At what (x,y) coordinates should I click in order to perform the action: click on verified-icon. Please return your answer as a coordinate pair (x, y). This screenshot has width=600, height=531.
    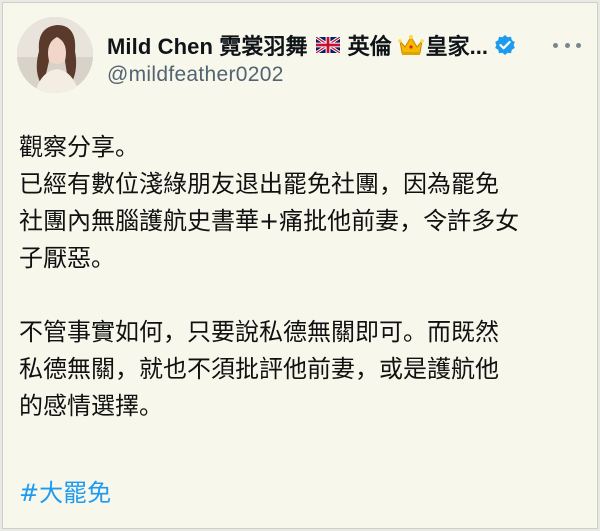
    Looking at the image, I should click on (505, 45).